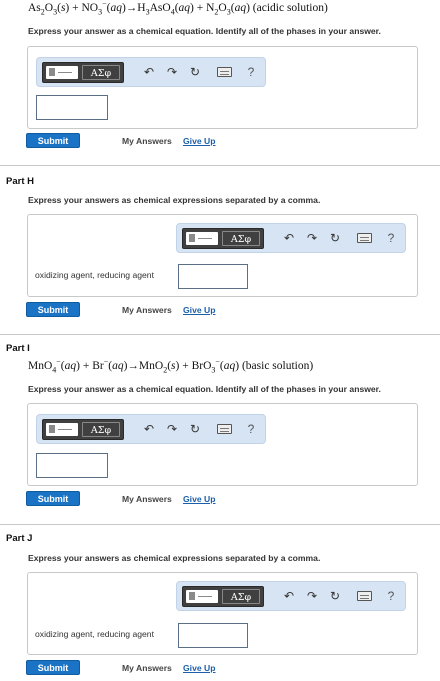  What do you see at coordinates (53, 140) in the screenshot?
I see `part-g-submit-button: Submit` at bounding box center [53, 140].